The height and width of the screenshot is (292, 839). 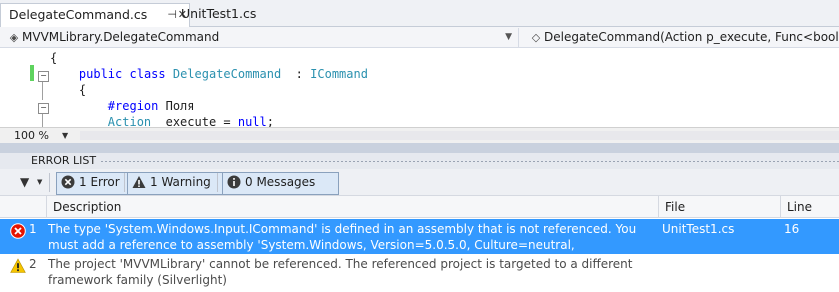 What do you see at coordinates (32, 73) in the screenshot?
I see `change-marker` at bounding box center [32, 73].